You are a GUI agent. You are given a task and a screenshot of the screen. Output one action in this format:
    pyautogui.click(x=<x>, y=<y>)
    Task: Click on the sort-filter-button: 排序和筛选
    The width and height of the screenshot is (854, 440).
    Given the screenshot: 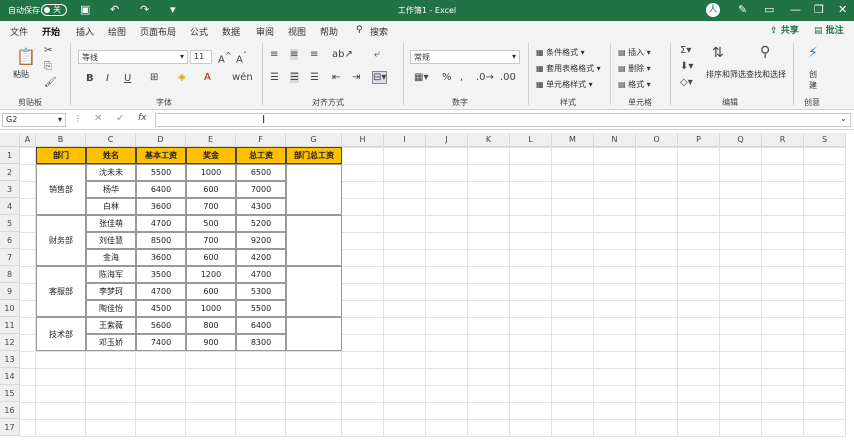 What is the action you would take?
    pyautogui.click(x=726, y=74)
    